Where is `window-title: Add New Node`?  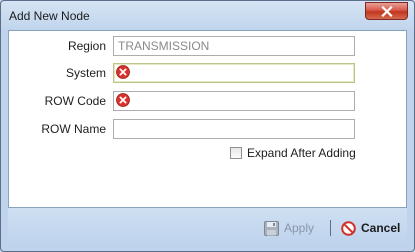 window-title: Add New Node is located at coordinates (49, 16).